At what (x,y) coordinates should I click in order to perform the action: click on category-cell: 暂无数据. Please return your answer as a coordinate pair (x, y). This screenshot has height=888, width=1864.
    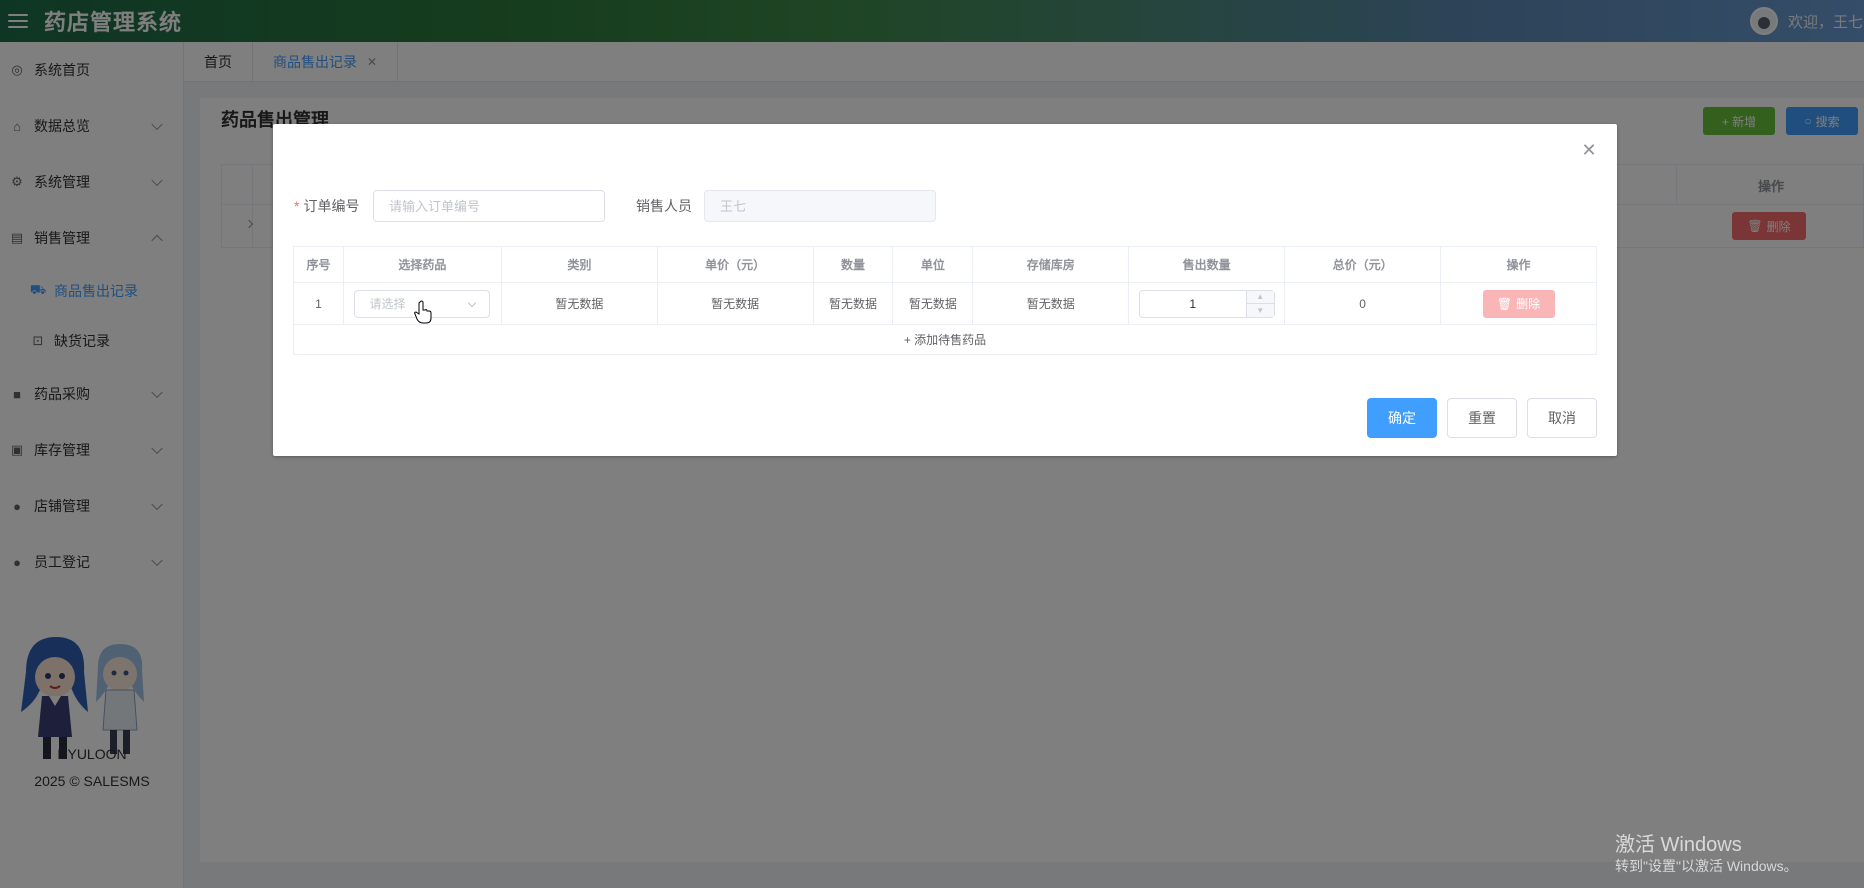
    Looking at the image, I should click on (579, 303).